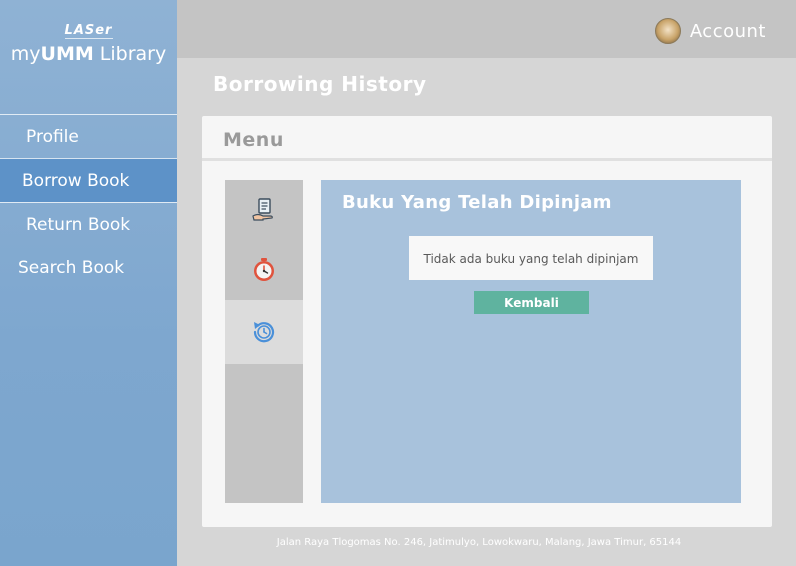 Image resolution: width=796 pixels, height=566 pixels. Describe the element at coordinates (88, 224) in the screenshot. I see `sidebar-item-return-book: Return Book` at that location.